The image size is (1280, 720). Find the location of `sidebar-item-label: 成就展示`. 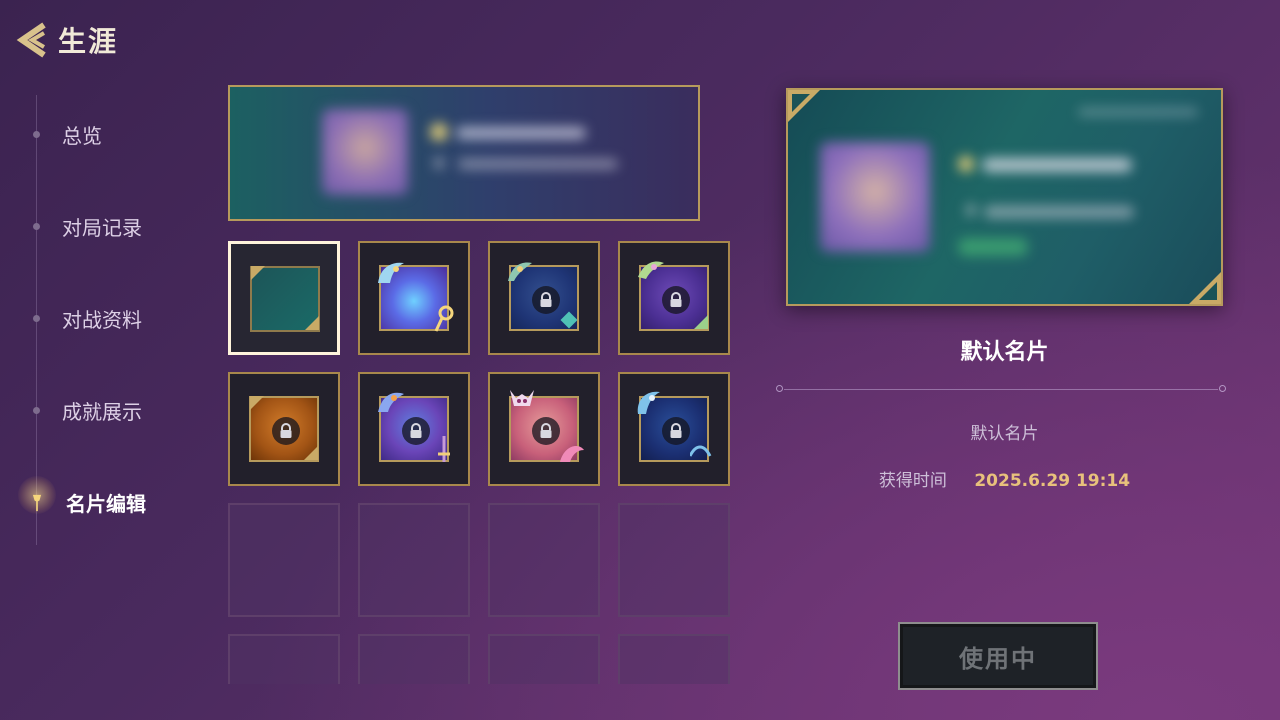

sidebar-item-label: 成就展示 is located at coordinates (102, 412).